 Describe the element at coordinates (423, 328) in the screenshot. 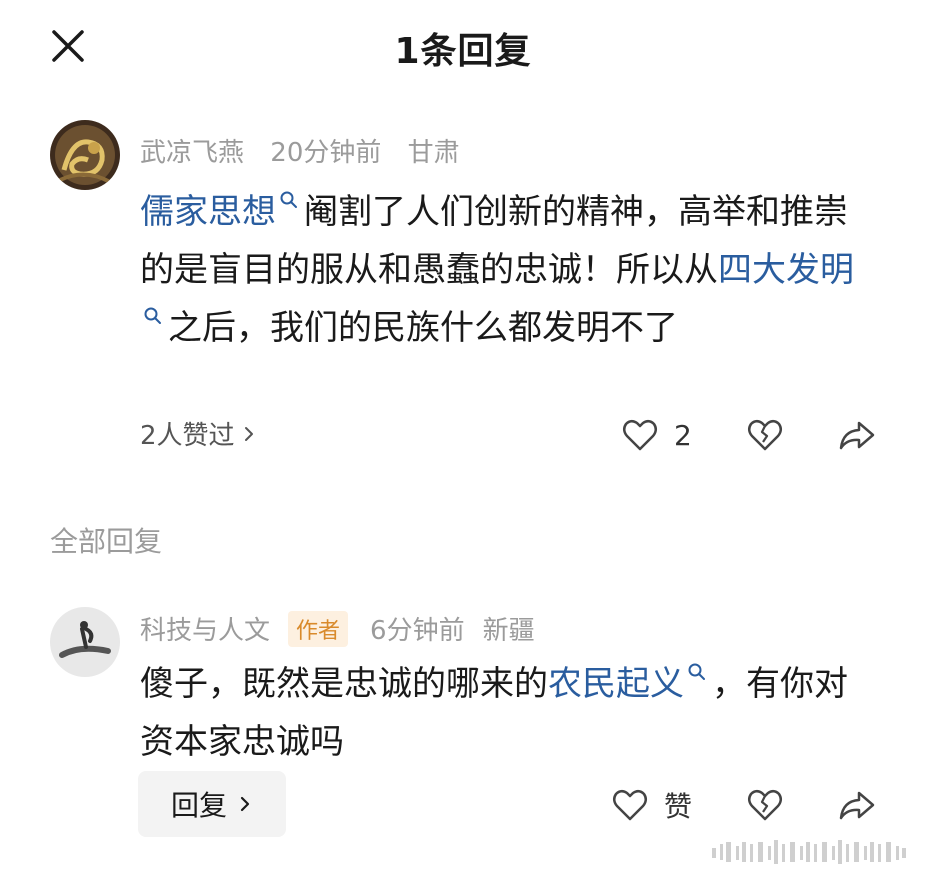

I see `comment-text-part: 之后，我们的民族什么都发明不了` at that location.